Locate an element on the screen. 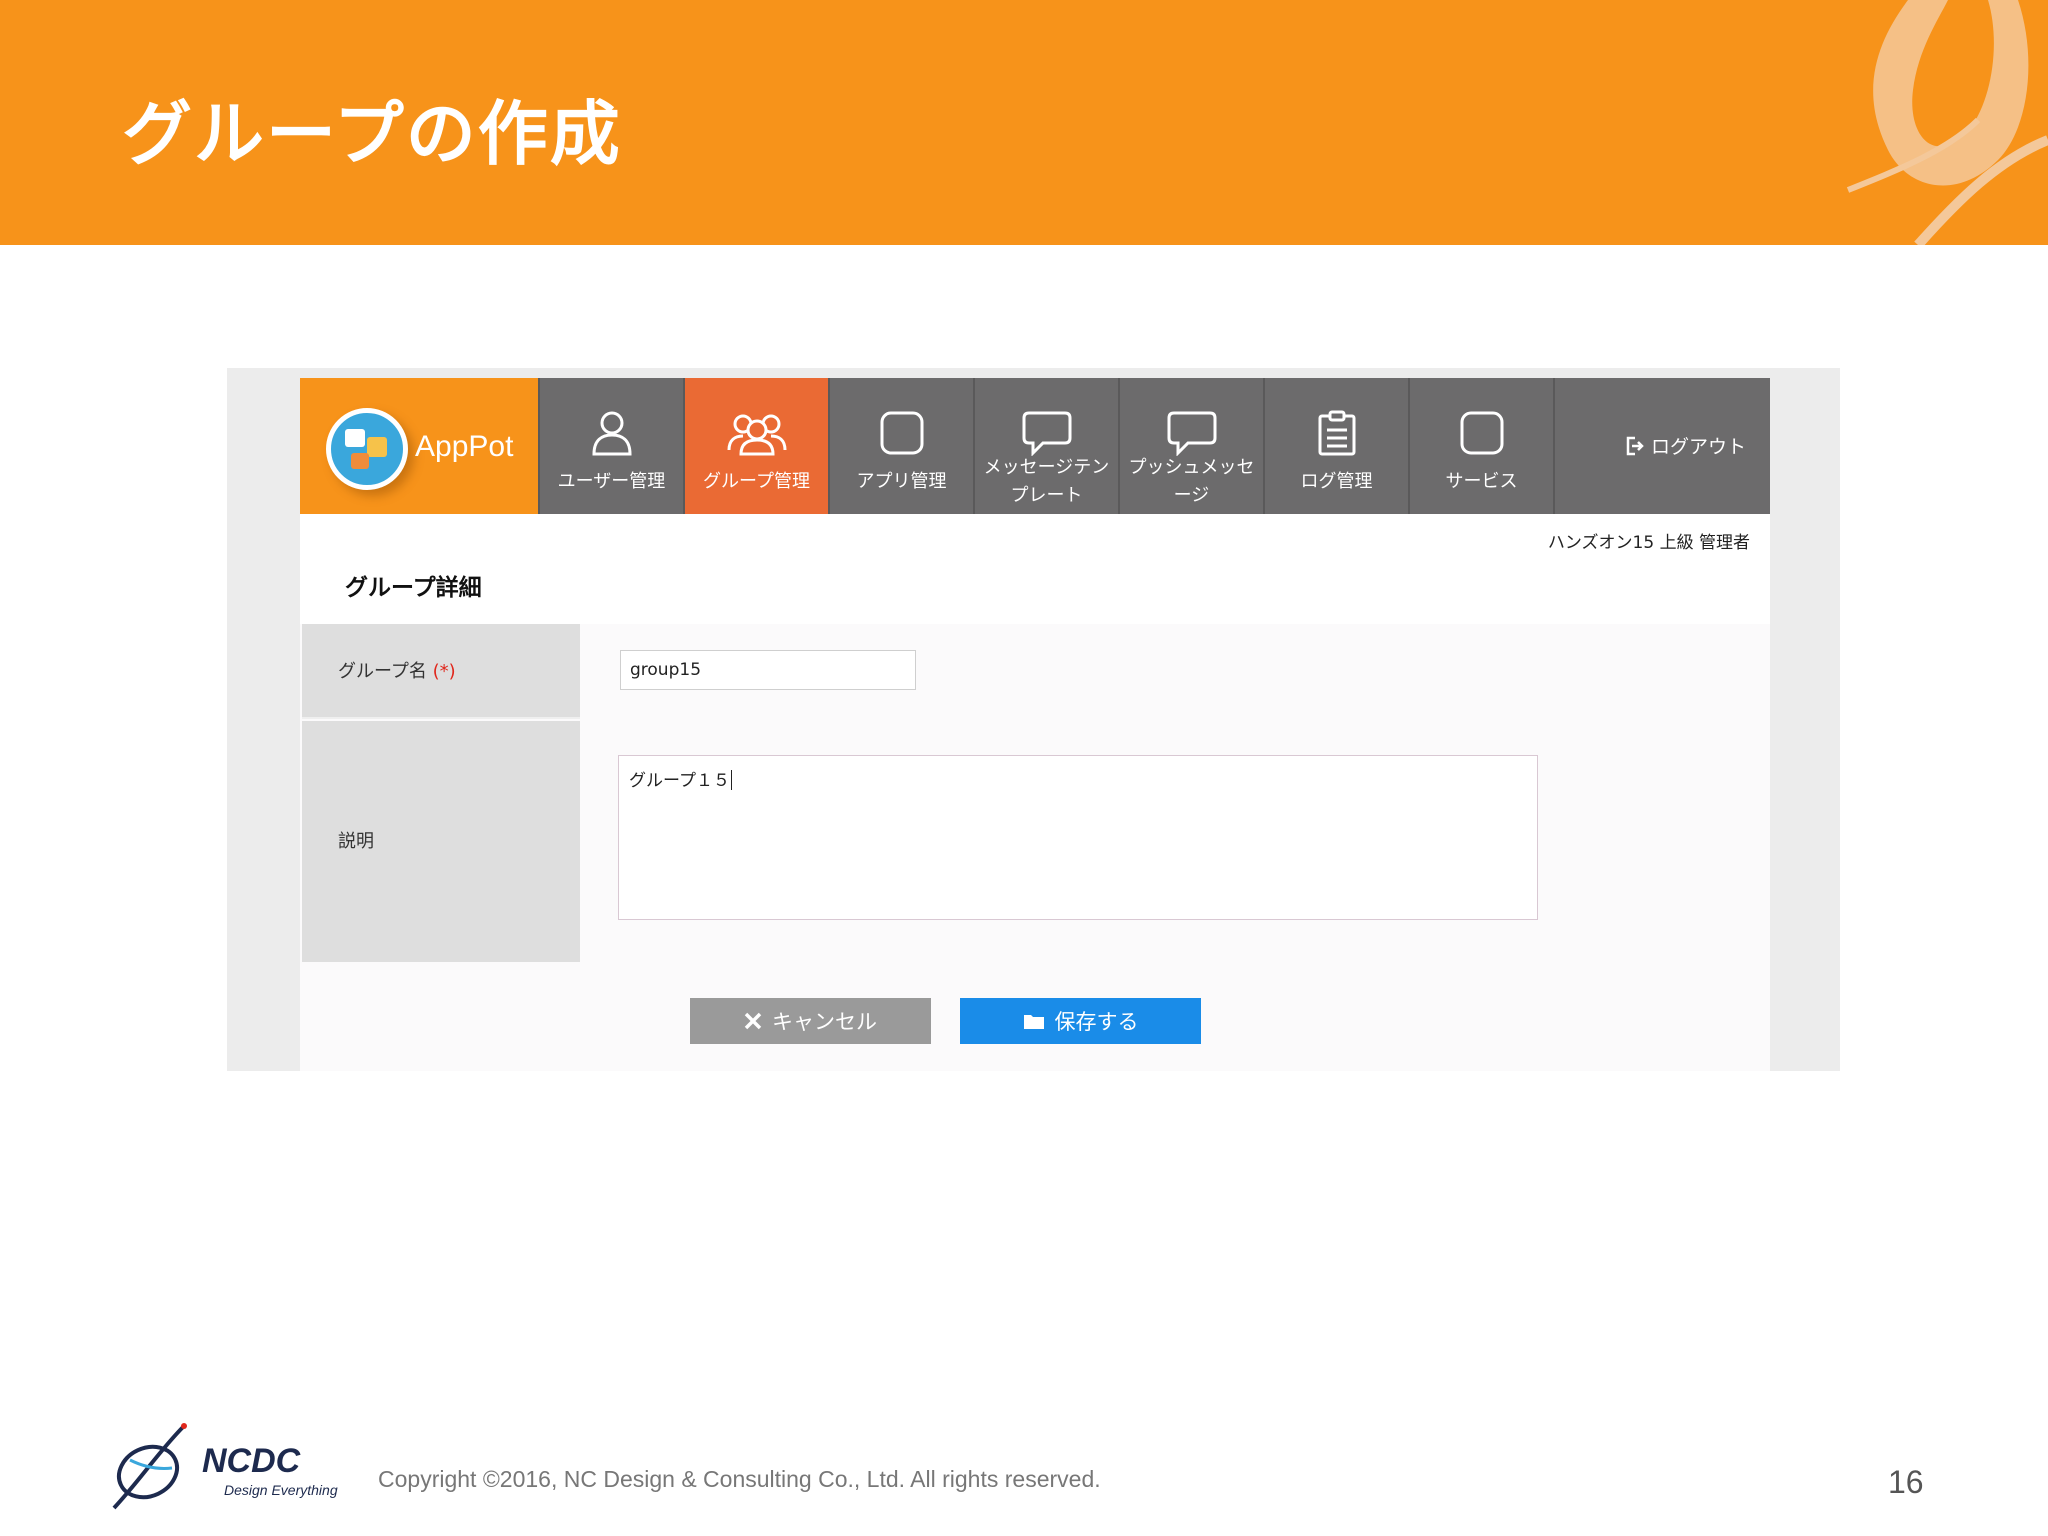 Image resolution: width=2048 pixels, height=1536 pixels. group-name-input: group15 is located at coordinates (768, 670).